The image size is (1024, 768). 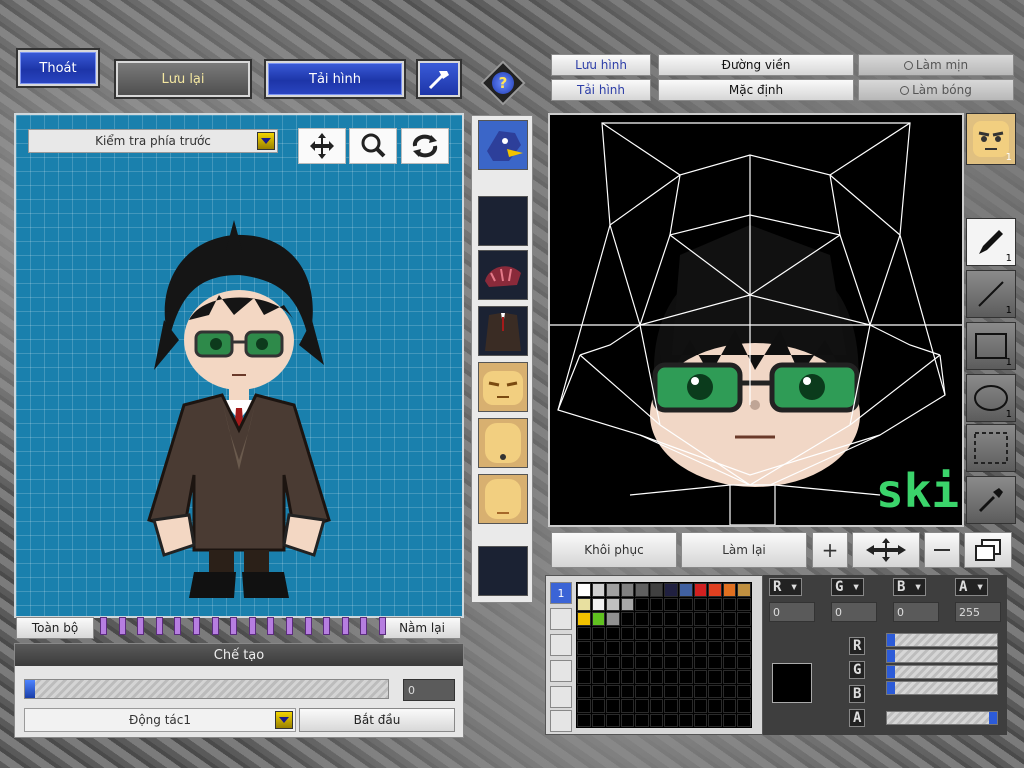 What do you see at coordinates (942, 718) in the screenshot?
I see `a-slider` at bounding box center [942, 718].